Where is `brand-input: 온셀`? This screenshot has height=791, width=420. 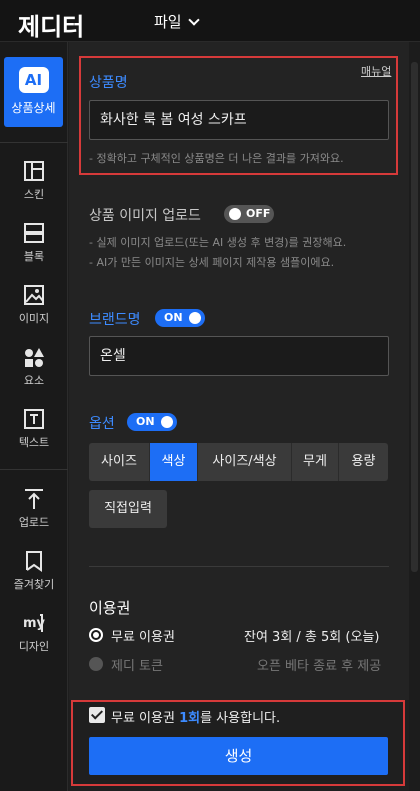 brand-input: 온셀 is located at coordinates (239, 356).